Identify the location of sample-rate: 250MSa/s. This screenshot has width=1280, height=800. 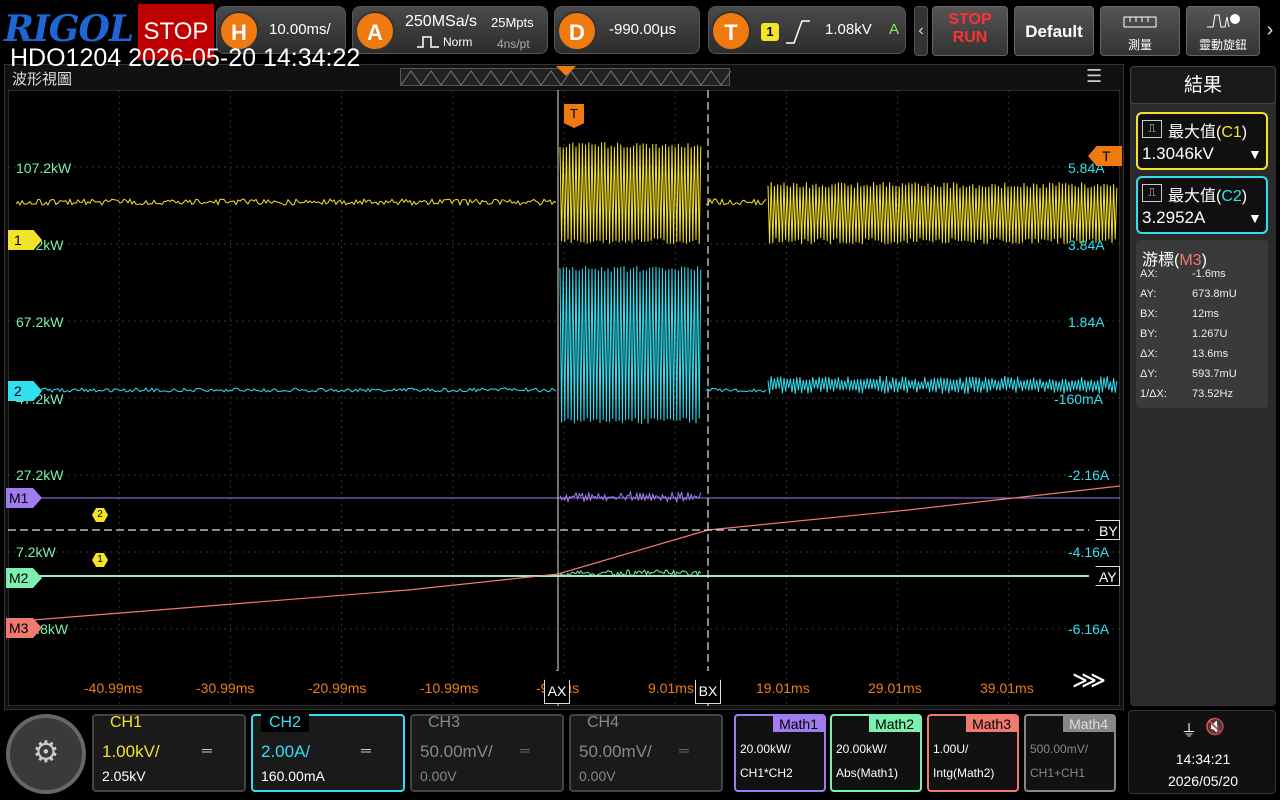
(441, 22).